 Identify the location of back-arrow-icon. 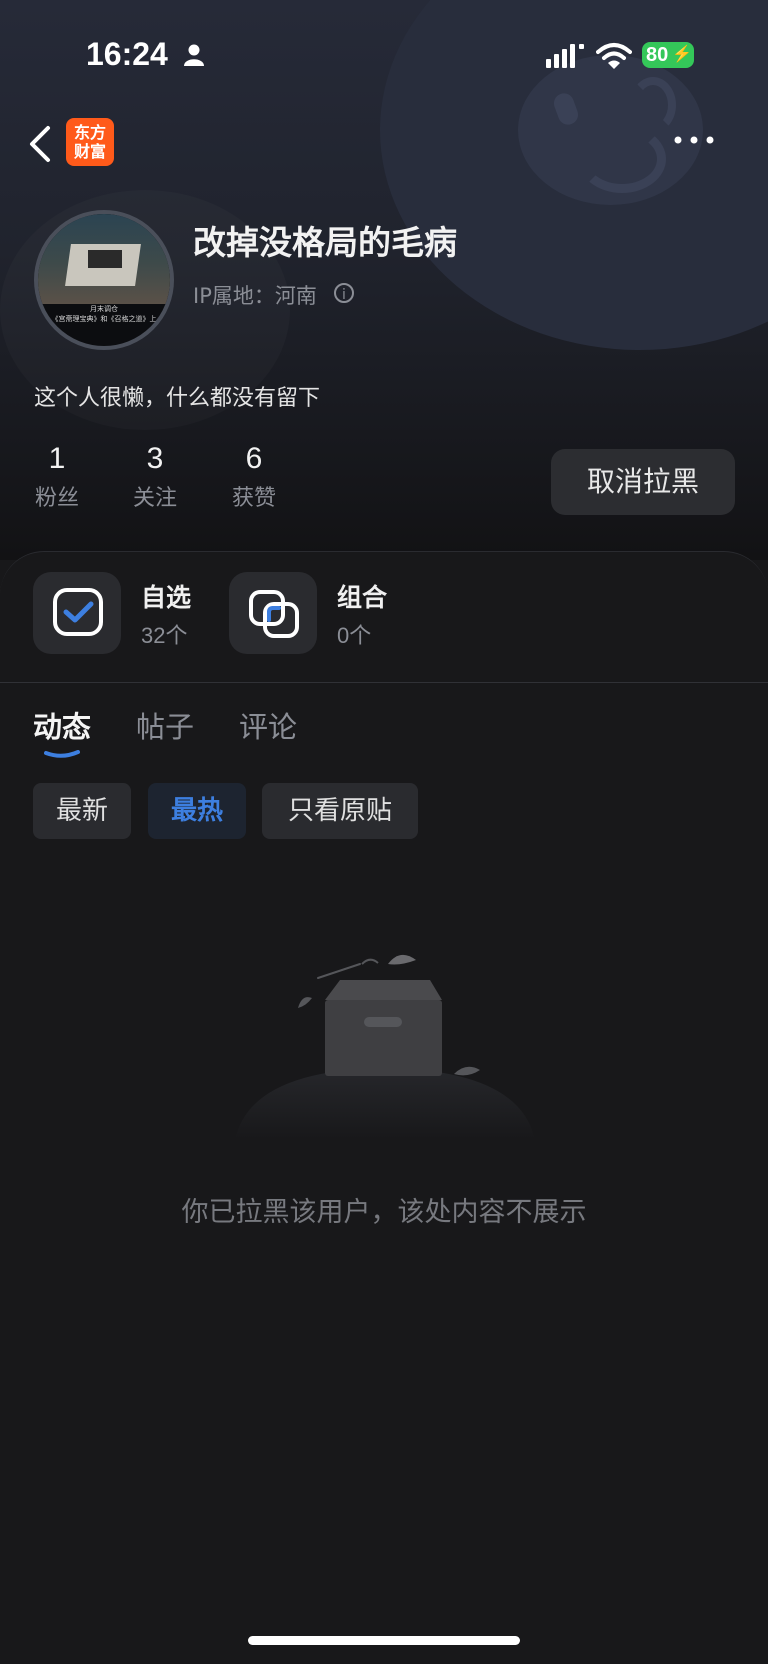
(40, 144).